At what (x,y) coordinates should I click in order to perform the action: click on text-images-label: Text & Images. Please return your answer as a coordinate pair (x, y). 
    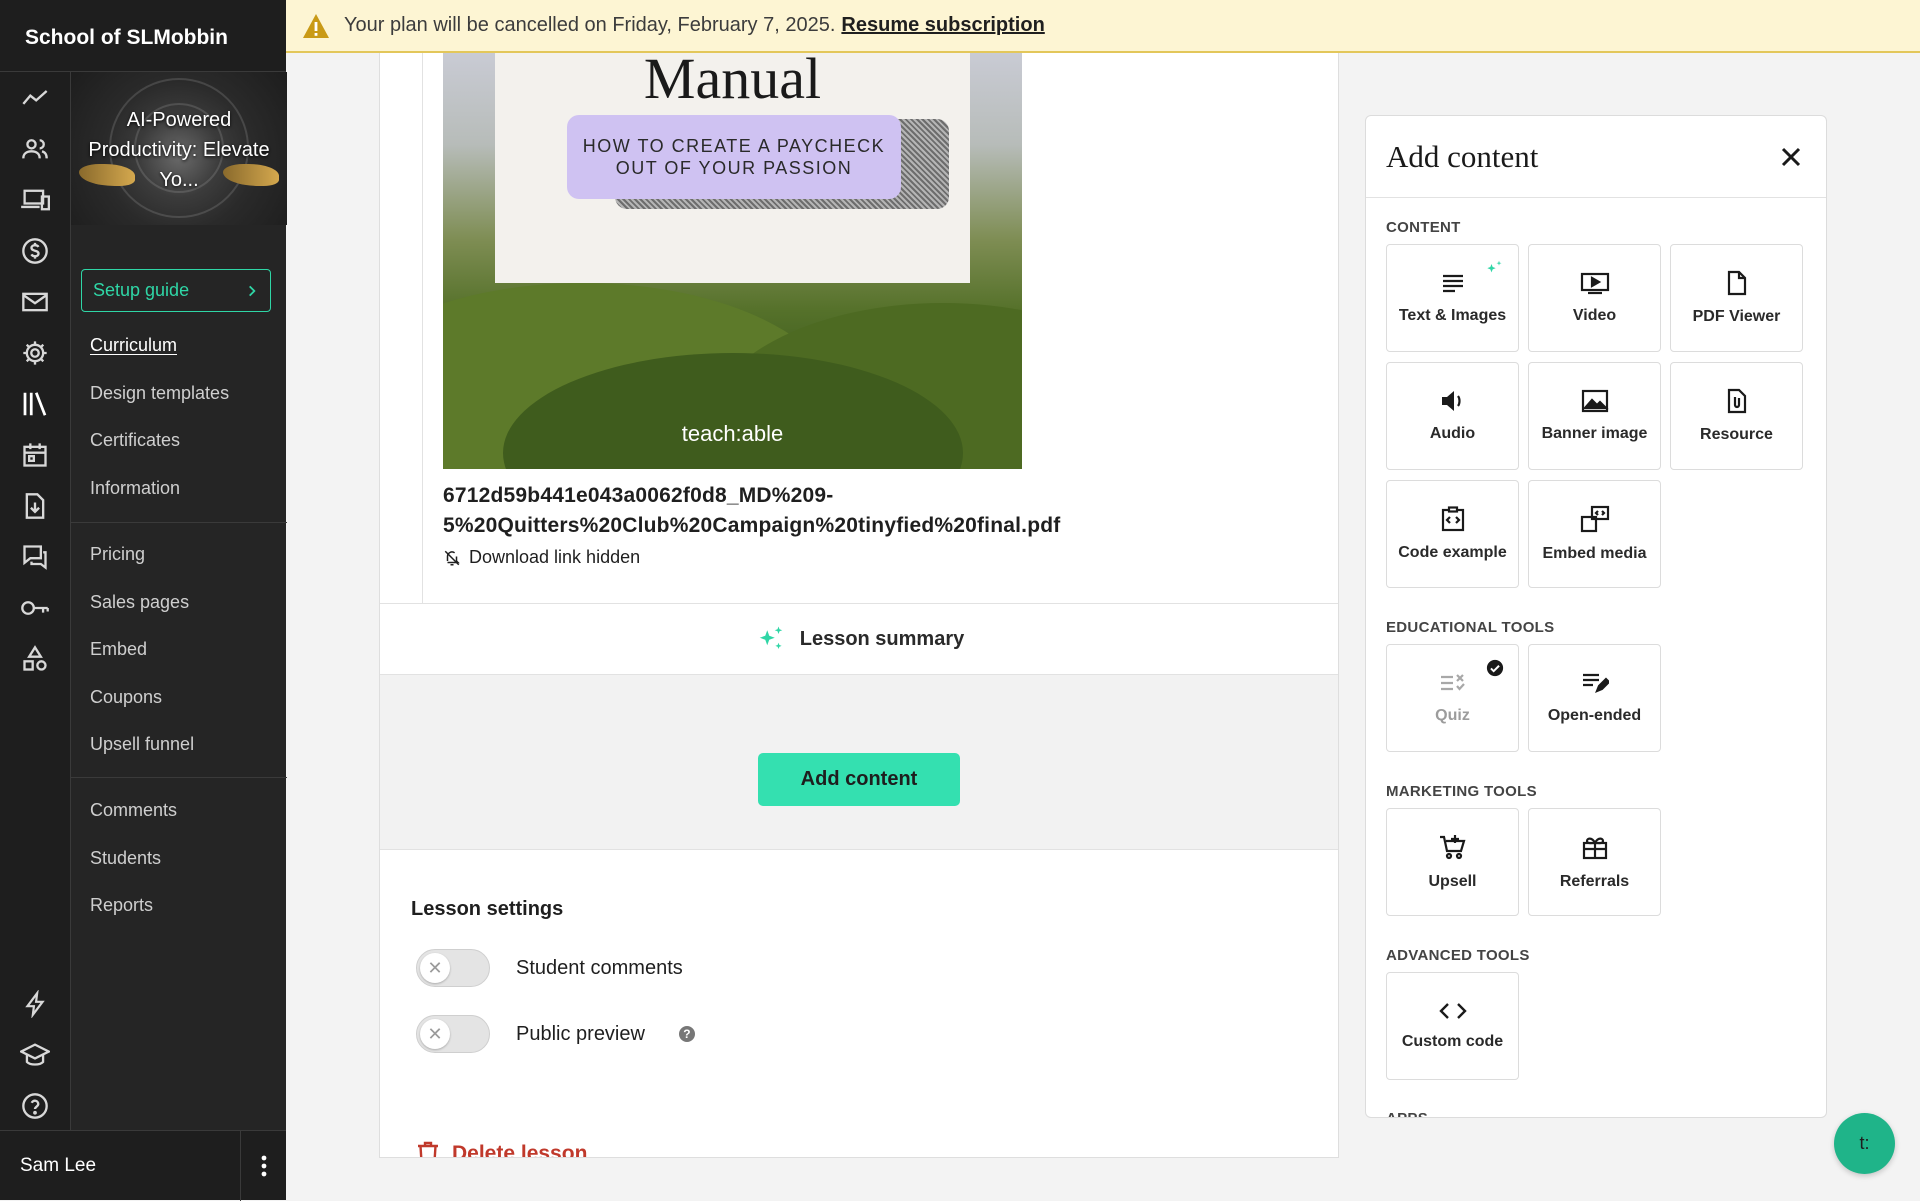
    Looking at the image, I should click on (1452, 315).